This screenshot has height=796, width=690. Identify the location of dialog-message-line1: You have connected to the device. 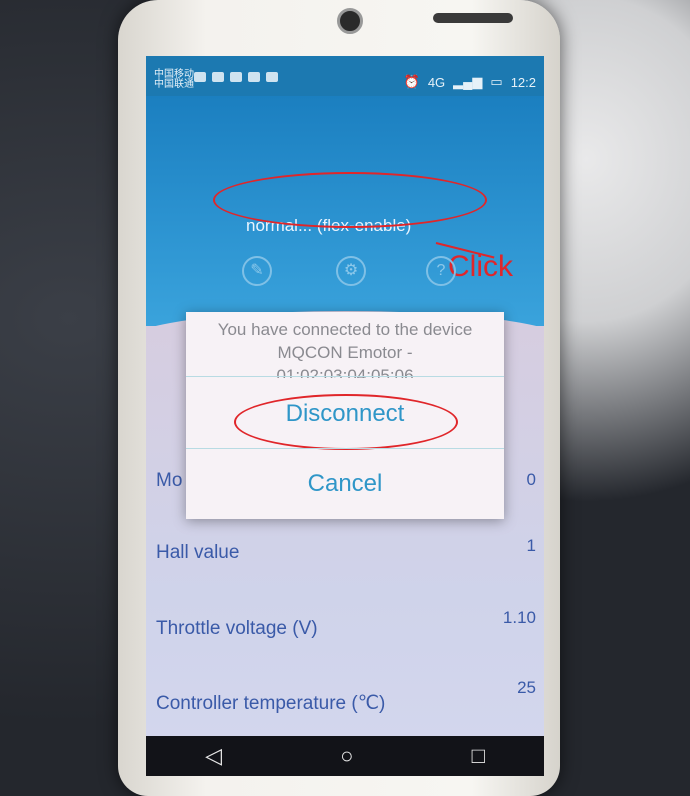
(345, 329).